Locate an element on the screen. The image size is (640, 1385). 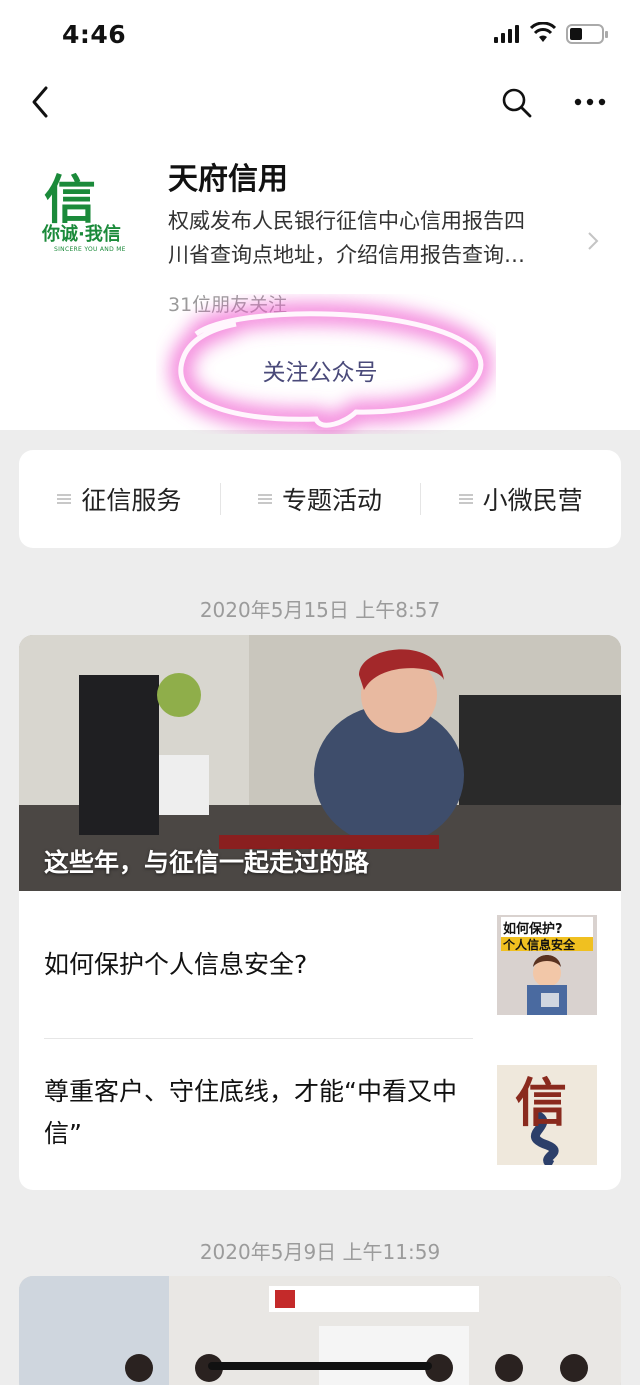
menu-item-credit-service: 征信服务 is located at coordinates (119, 499).